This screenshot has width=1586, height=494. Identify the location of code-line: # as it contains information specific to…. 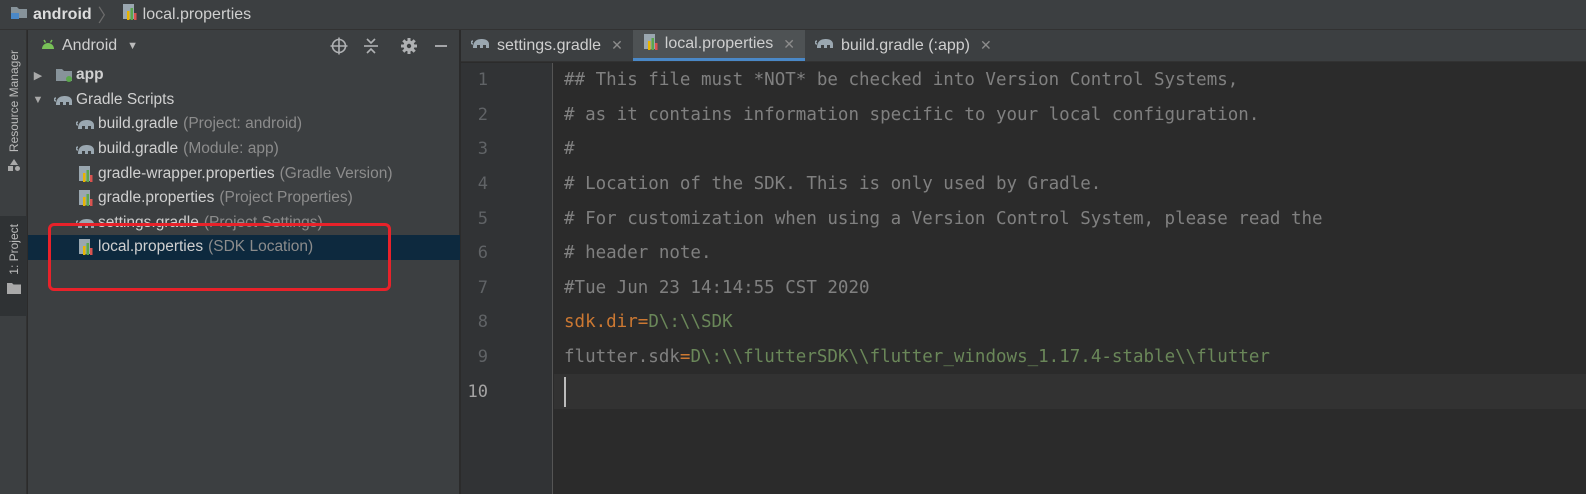
(1070, 115).